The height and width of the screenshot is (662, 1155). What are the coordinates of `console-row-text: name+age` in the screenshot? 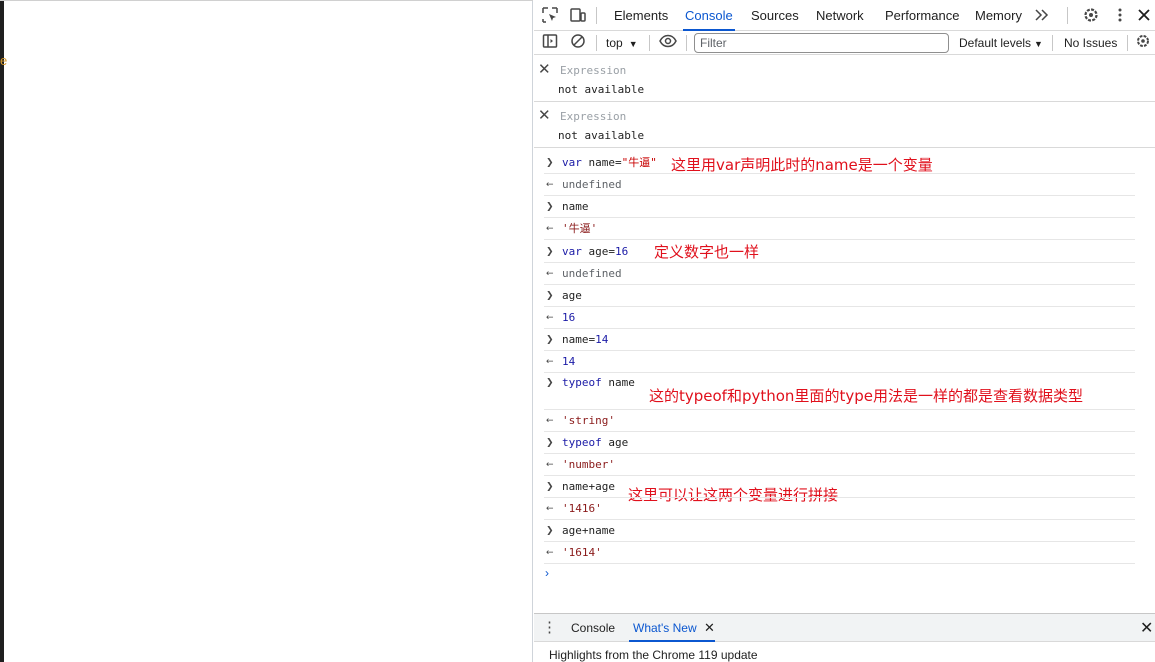 It's located at (588, 487).